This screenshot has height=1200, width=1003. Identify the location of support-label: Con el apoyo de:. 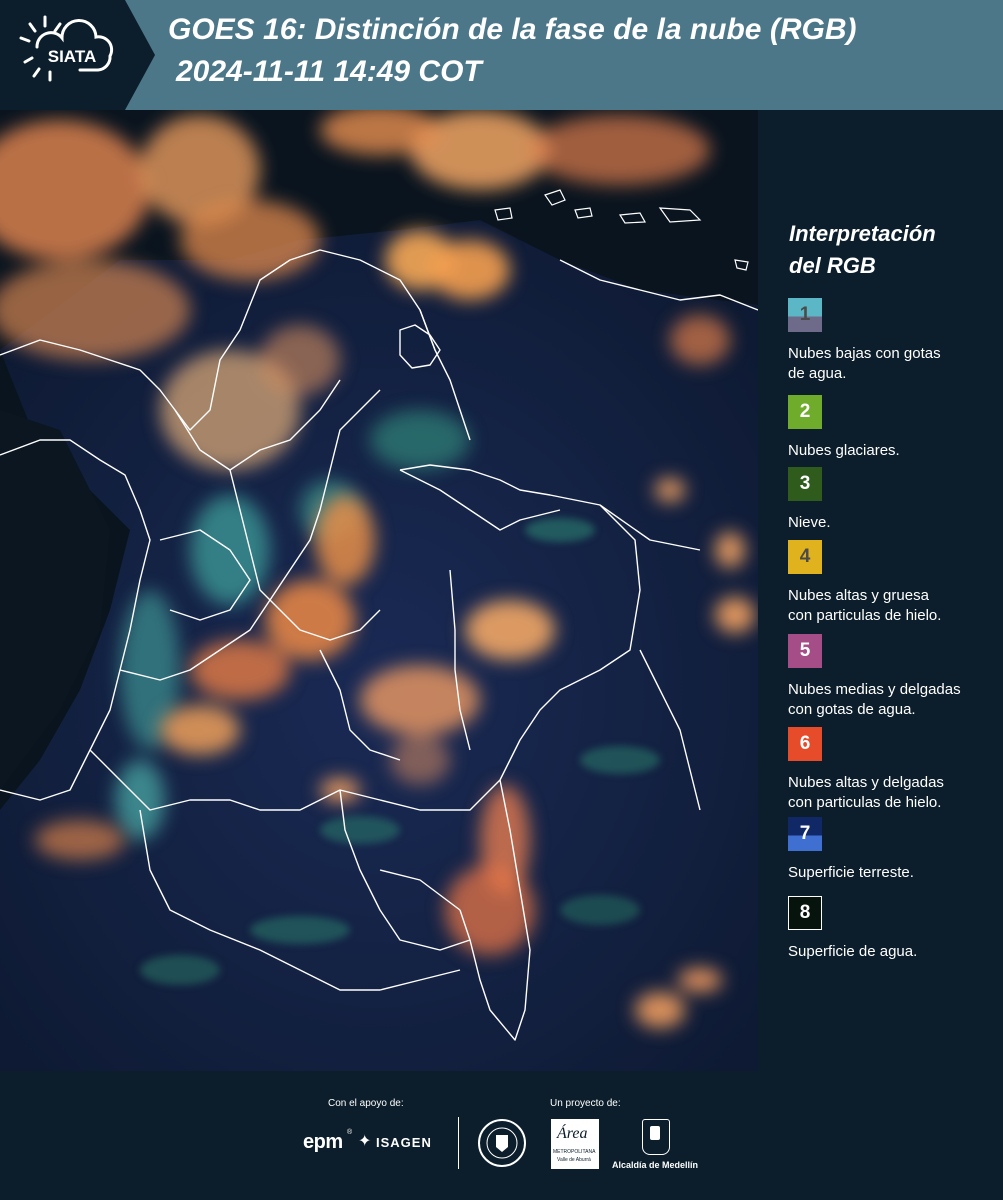
(366, 1103).